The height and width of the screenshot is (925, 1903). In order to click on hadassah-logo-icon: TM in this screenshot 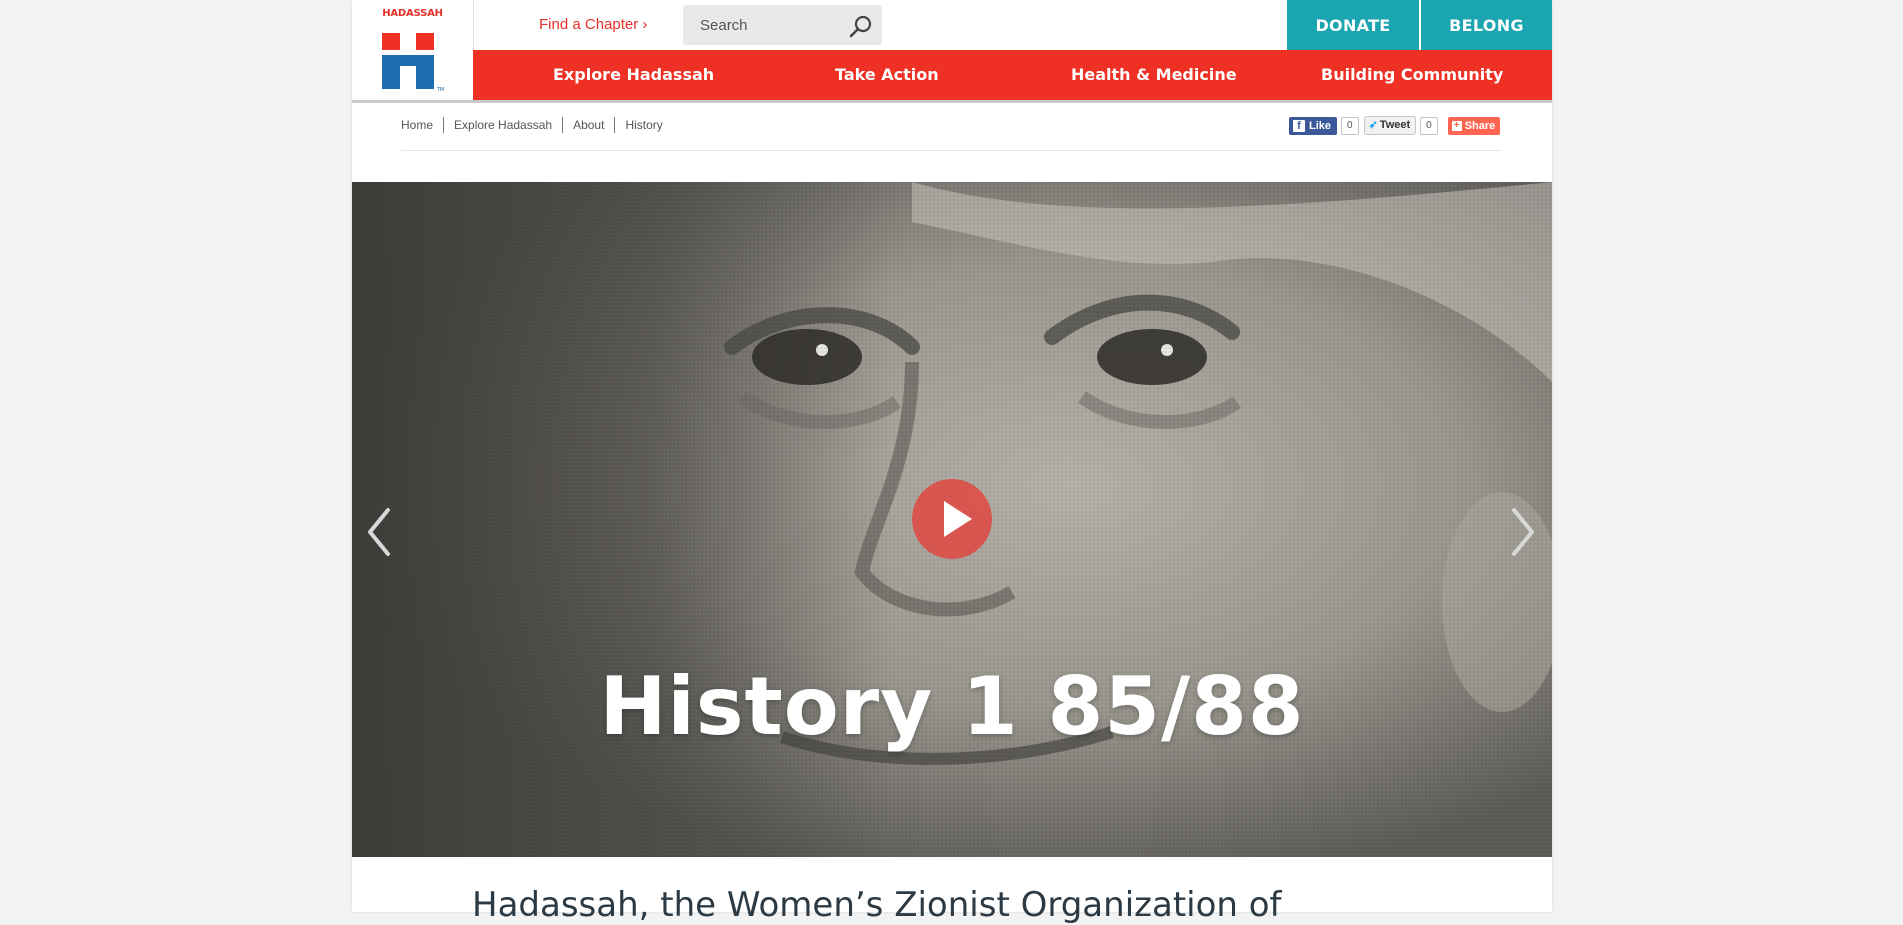, I will do `click(413, 63)`.